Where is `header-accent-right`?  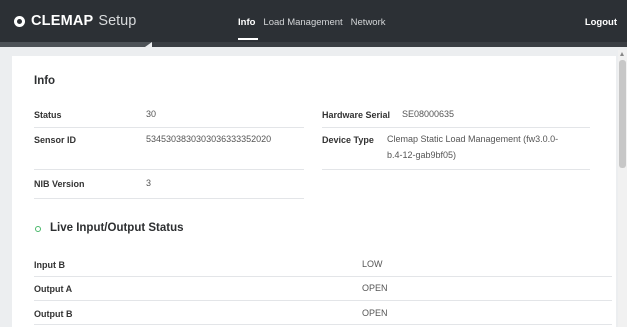 header-accent-right is located at coordinates (389, 44).